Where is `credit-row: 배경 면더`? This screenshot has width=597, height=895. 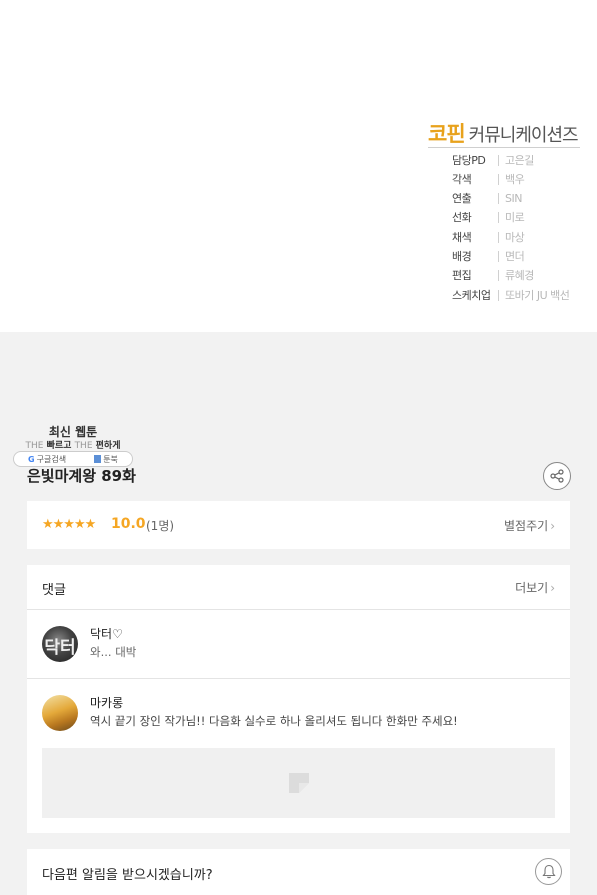
credit-row: 배경 면더 is located at coordinates (488, 256).